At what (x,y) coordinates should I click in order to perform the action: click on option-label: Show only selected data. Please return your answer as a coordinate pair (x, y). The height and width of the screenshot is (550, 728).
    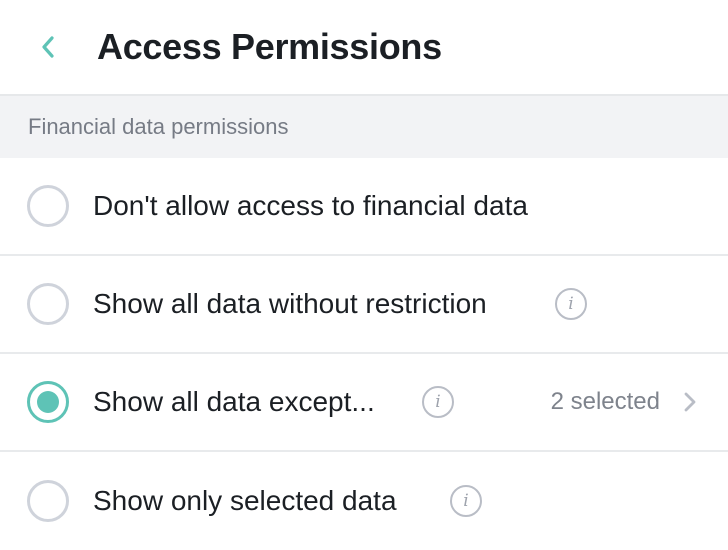
    Looking at the image, I should click on (245, 500).